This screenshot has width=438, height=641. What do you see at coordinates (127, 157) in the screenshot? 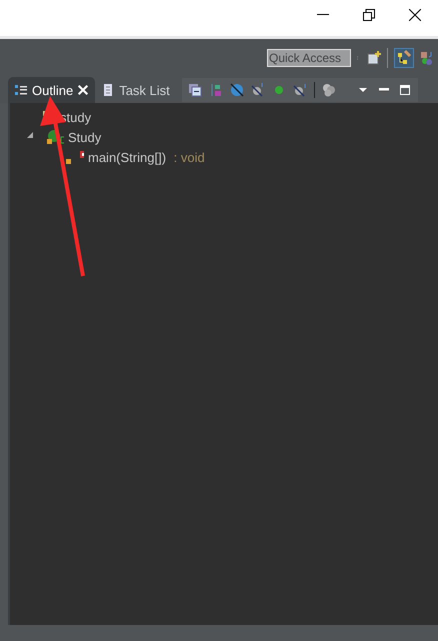
I see `tree-item: main(String[])` at bounding box center [127, 157].